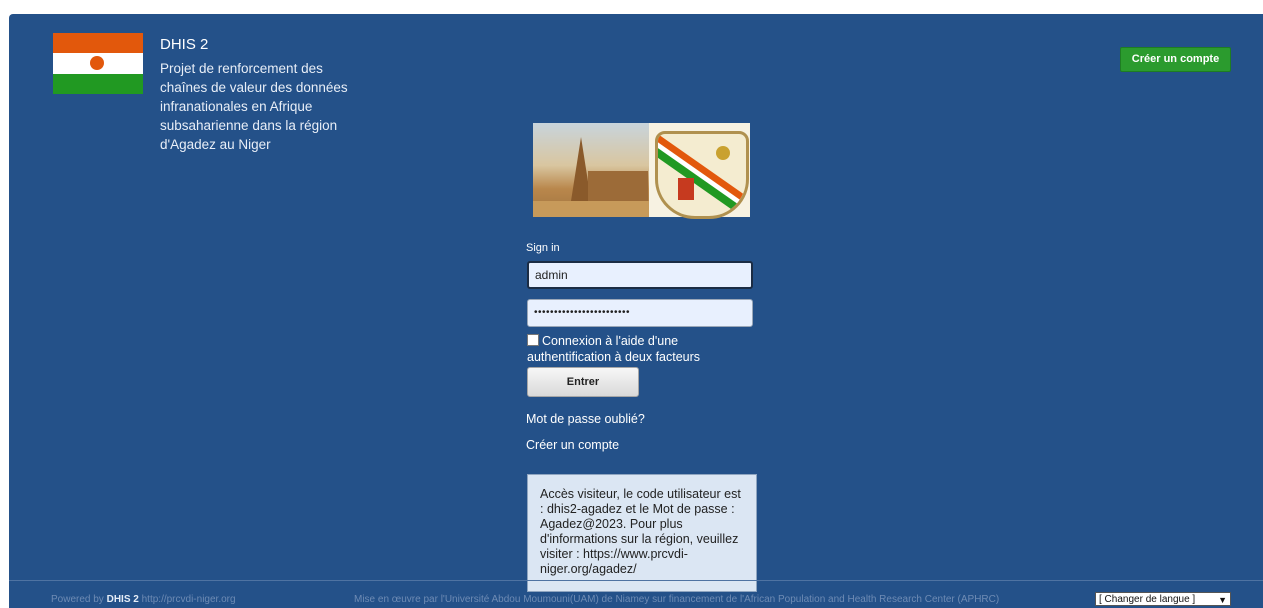 The height and width of the screenshot is (608, 1263). I want to click on password-input: ••••••••••••••••••••••••, so click(640, 313).